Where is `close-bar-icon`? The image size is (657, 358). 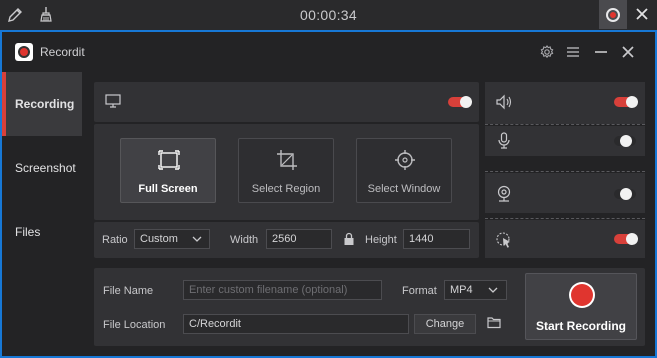
close-bar-icon is located at coordinates (642, 14).